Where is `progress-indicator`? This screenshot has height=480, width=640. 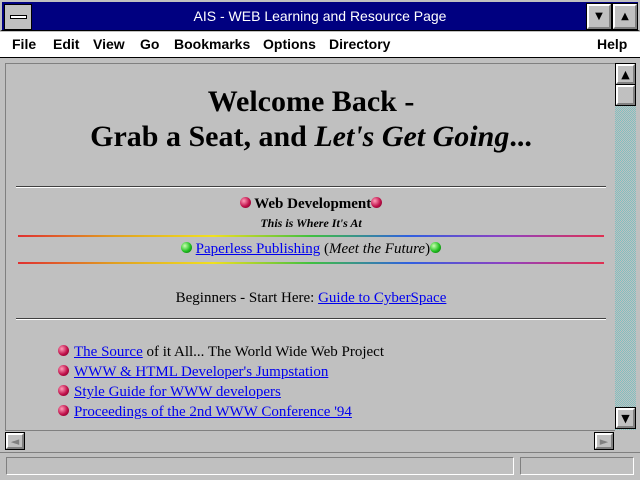 progress-indicator is located at coordinates (577, 466).